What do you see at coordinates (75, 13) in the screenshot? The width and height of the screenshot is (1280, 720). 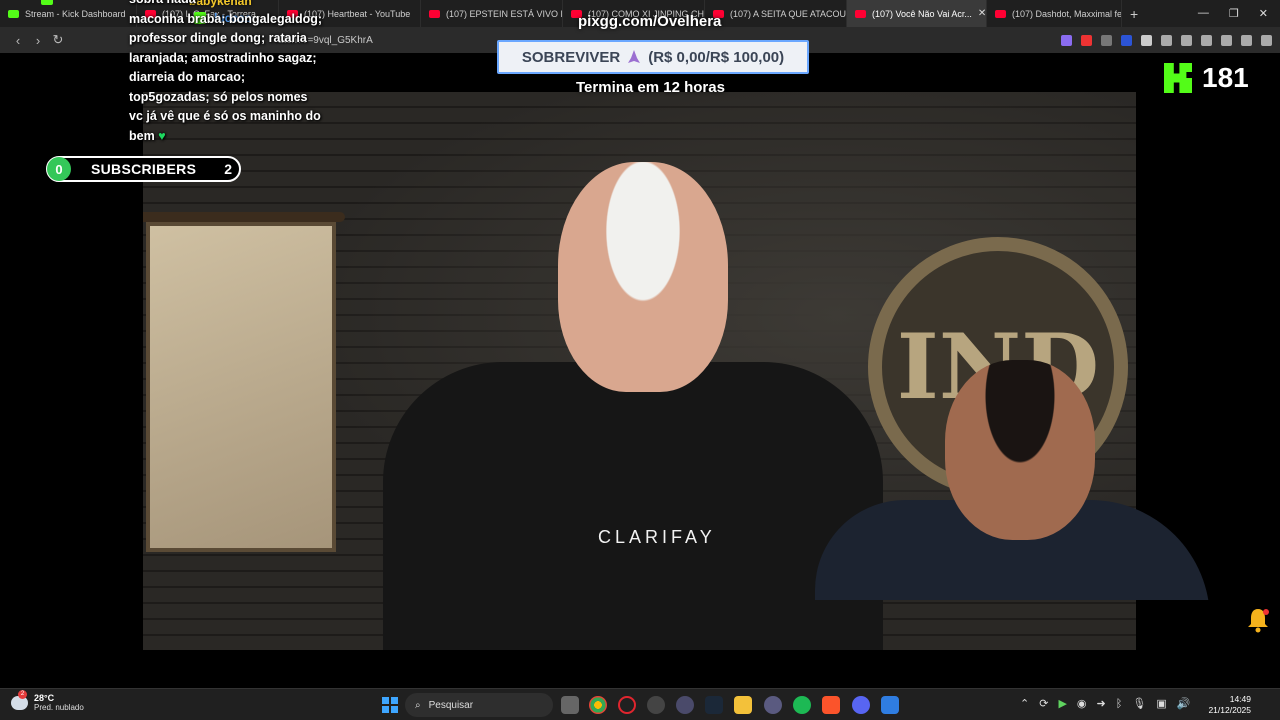 I see `tab-label: Stream - Kick Dashboard` at bounding box center [75, 13].